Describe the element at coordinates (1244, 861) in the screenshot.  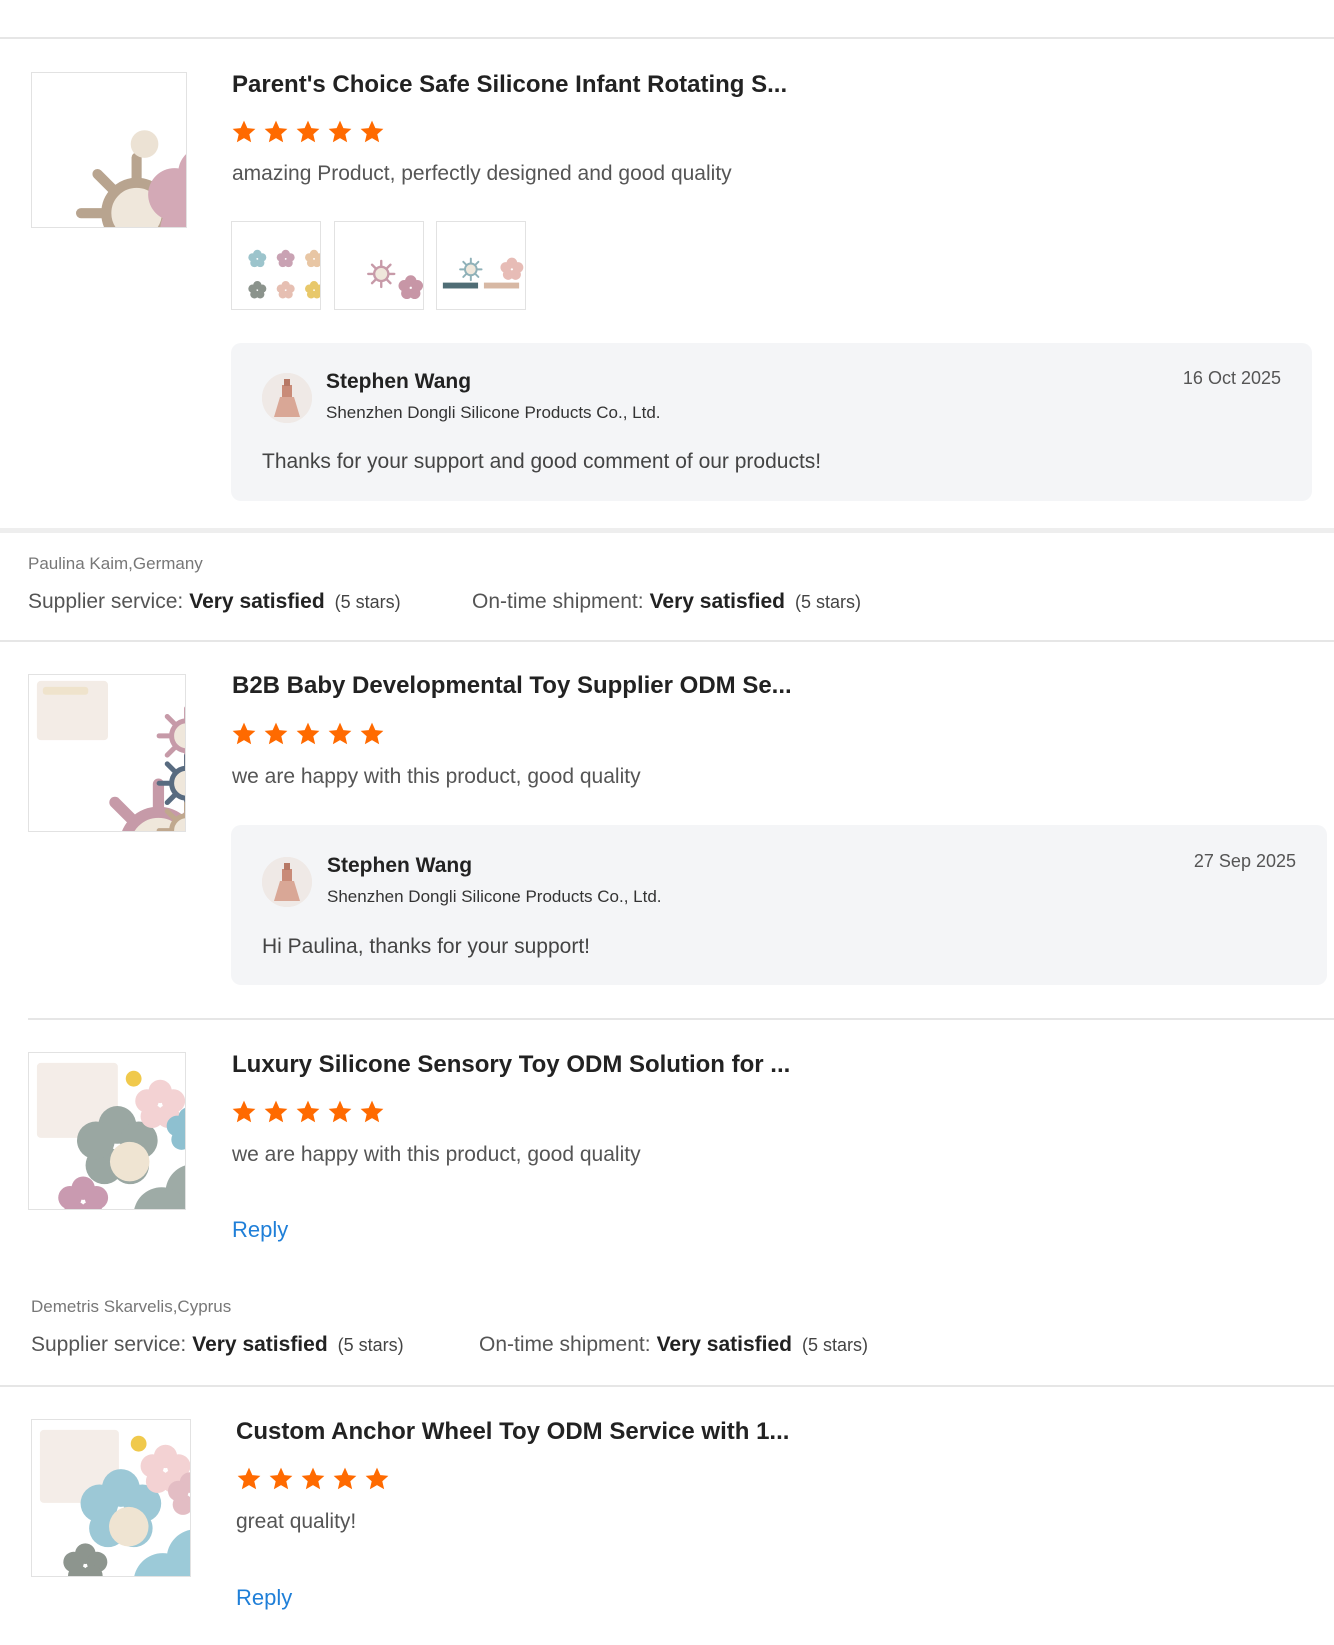
I see `reply-date: 27 Sep 2025` at that location.